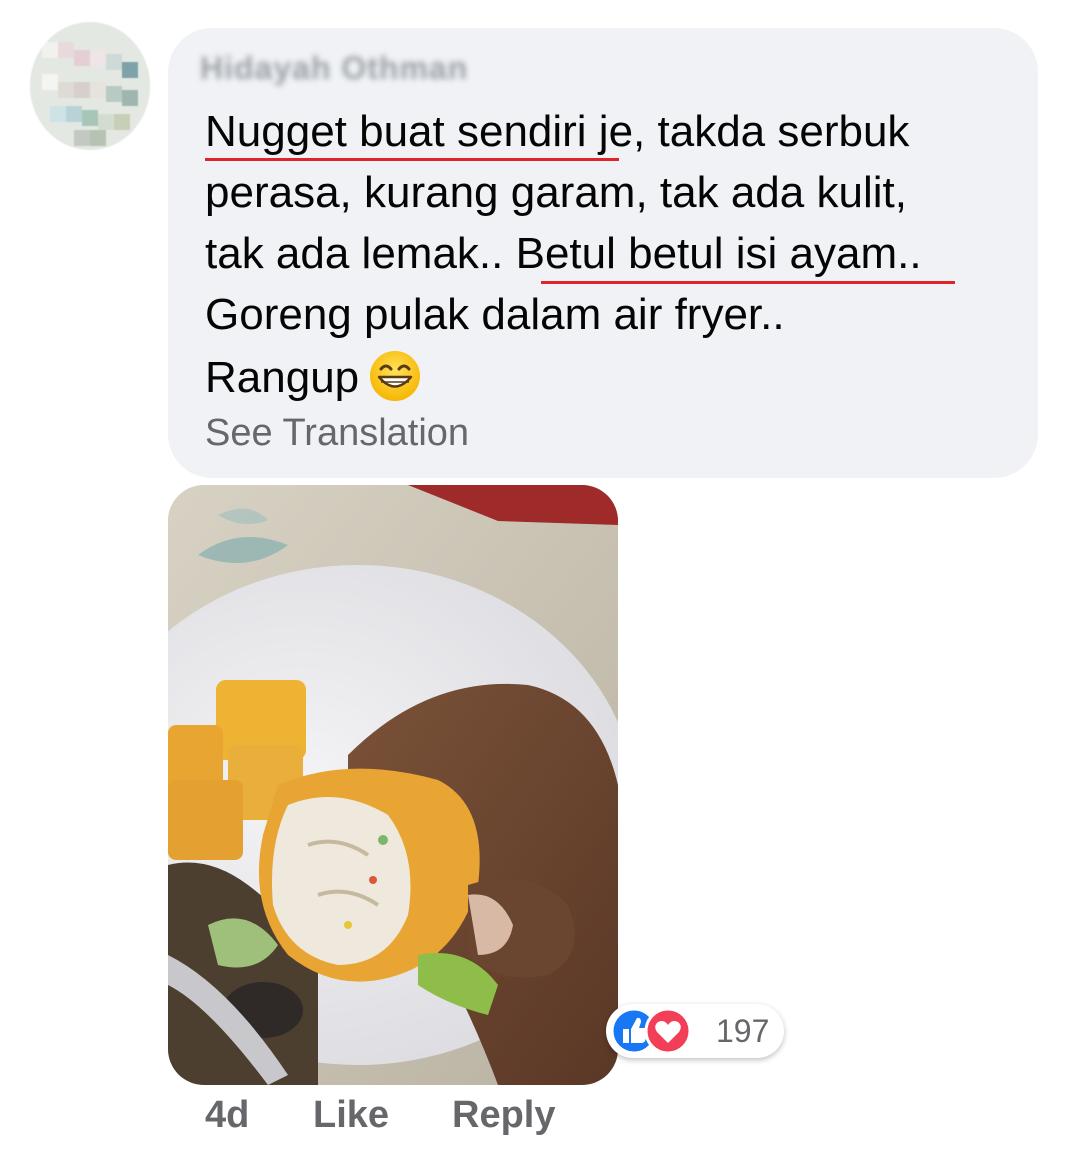 Image resolution: width=1073 pixels, height=1149 pixels. Describe the element at coordinates (395, 376) in the screenshot. I see `grinning-face-emoji-icon` at that location.